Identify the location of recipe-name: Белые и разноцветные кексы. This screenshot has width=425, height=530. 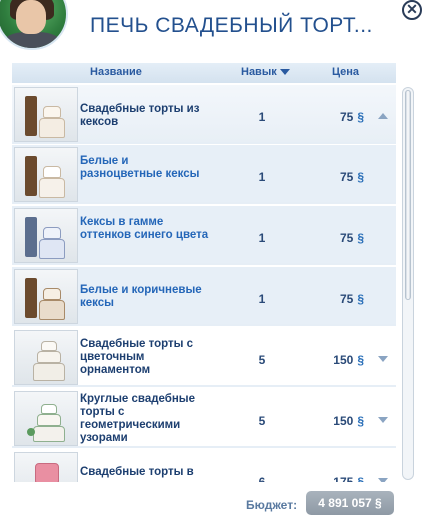
(140, 167).